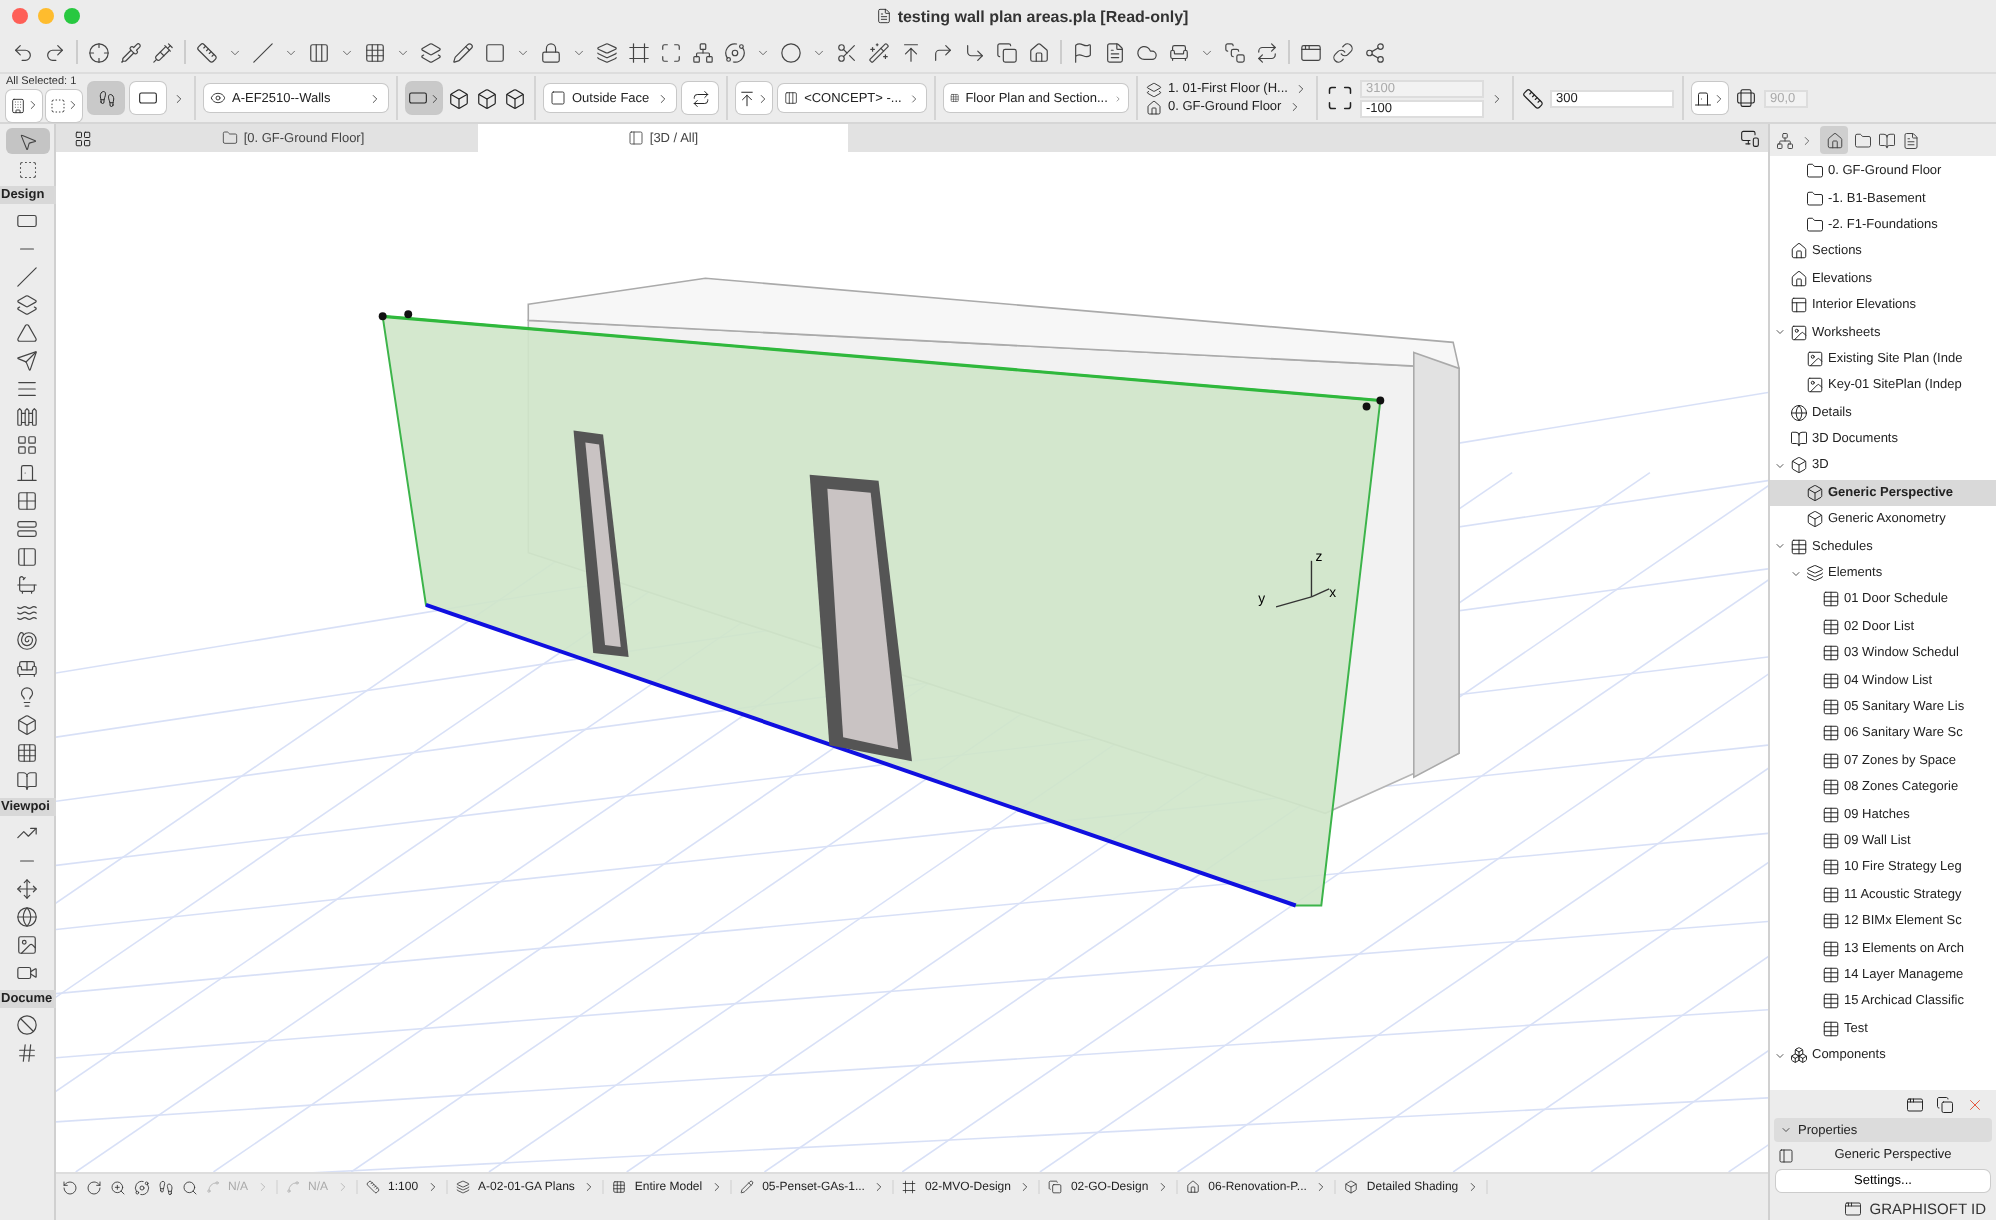 The width and height of the screenshot is (1996, 1220). What do you see at coordinates (27, 141) in the screenshot?
I see `arrow-tool-button` at bounding box center [27, 141].